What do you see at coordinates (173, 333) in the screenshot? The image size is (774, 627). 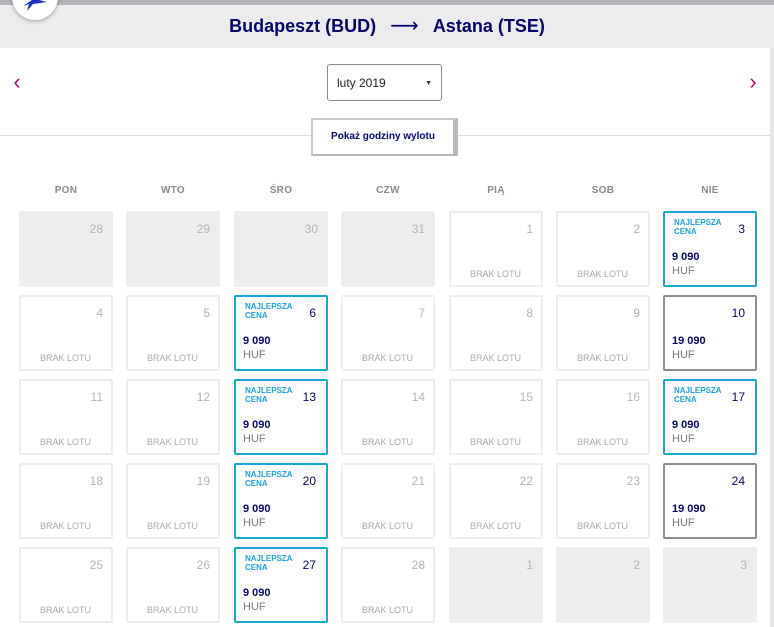 I see `calendar-day-cell: 5 BRAK LOTU` at bounding box center [173, 333].